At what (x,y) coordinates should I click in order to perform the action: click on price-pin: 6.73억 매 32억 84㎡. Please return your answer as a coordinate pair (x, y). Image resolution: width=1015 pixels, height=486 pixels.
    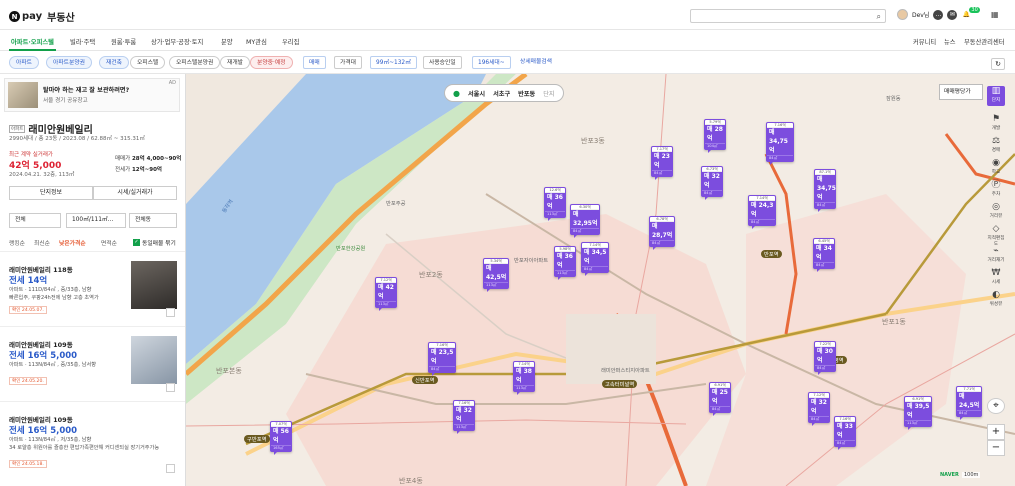
    Looking at the image, I should click on (712, 183).